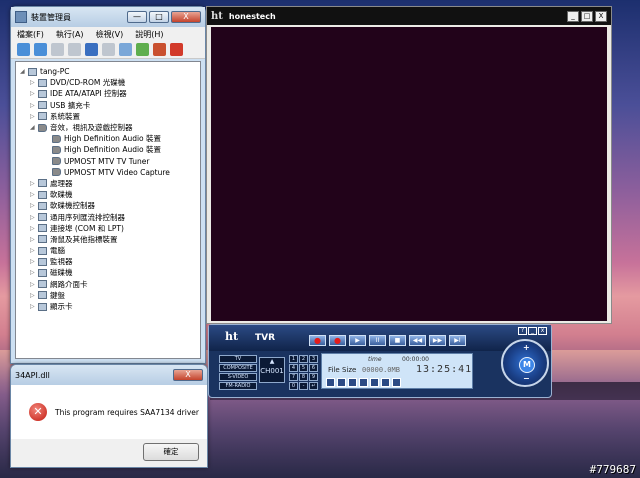 This screenshot has height=478, width=640. What do you see at coordinates (108, 127) in the screenshot?
I see `tree-item: ◢ 音效，視訊及遊戲控制器` at bounding box center [108, 127].